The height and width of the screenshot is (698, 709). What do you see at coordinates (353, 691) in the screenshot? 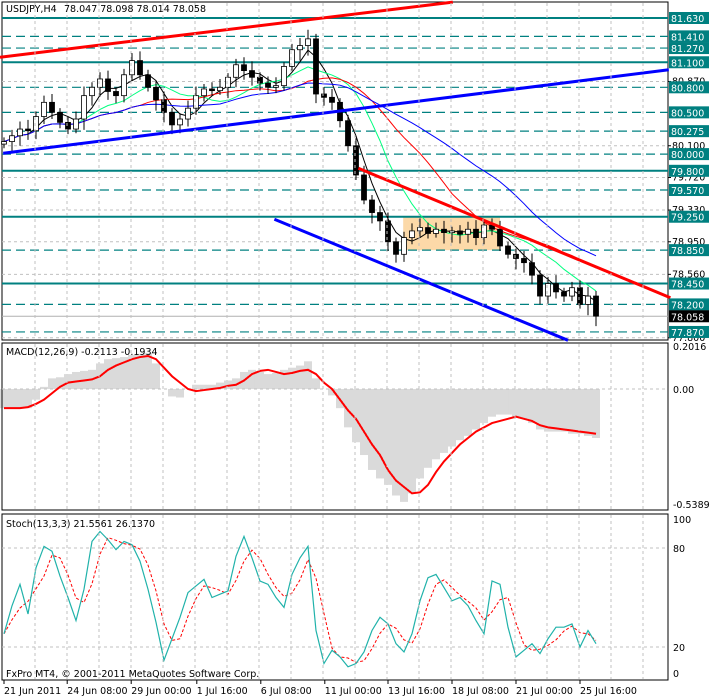
I see `time-axis-label: 11 Jul 00:00` at bounding box center [353, 691].